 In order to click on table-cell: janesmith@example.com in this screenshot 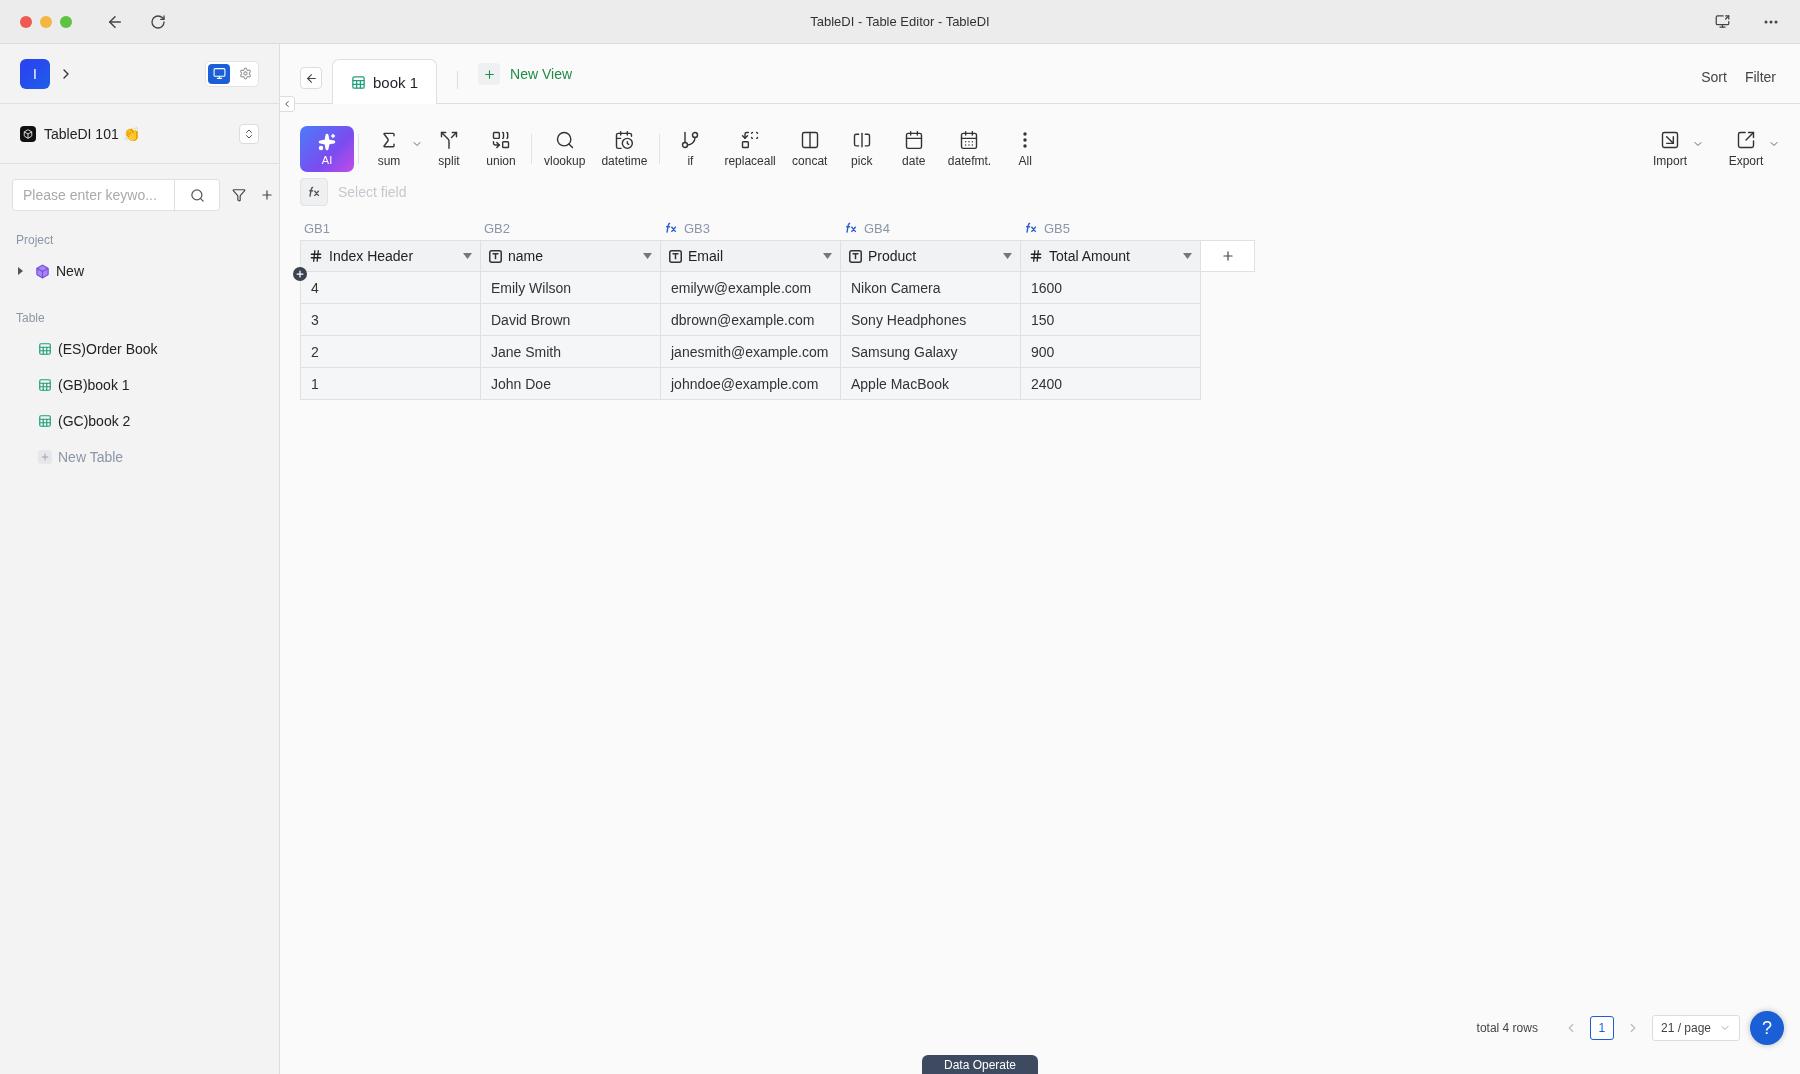, I will do `click(750, 351)`.